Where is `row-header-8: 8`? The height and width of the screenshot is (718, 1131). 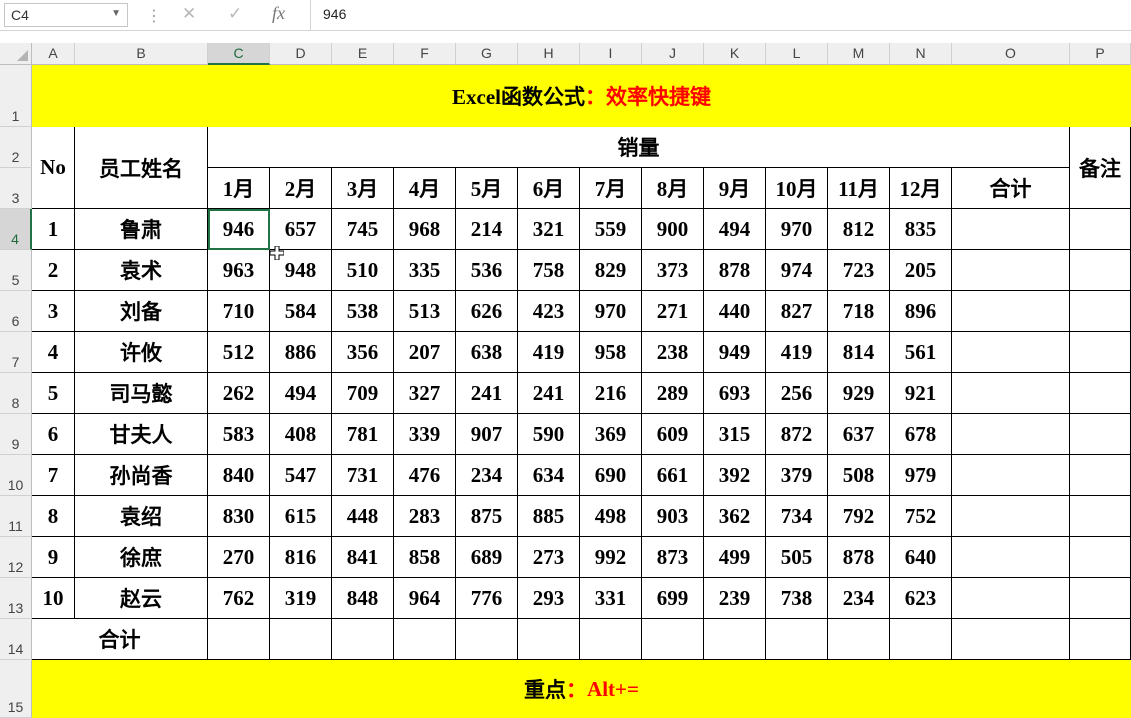 row-header-8: 8 is located at coordinates (16, 393).